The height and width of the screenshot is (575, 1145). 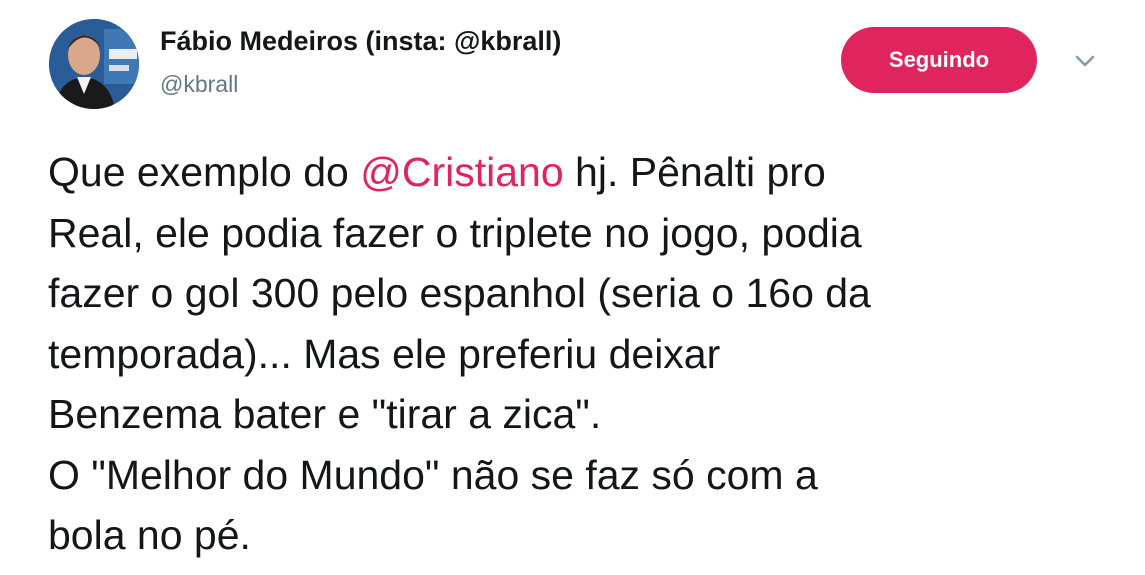 I want to click on tweet-line: O "Melhor do Mundo" não se faz só com a, so click(x=433, y=474).